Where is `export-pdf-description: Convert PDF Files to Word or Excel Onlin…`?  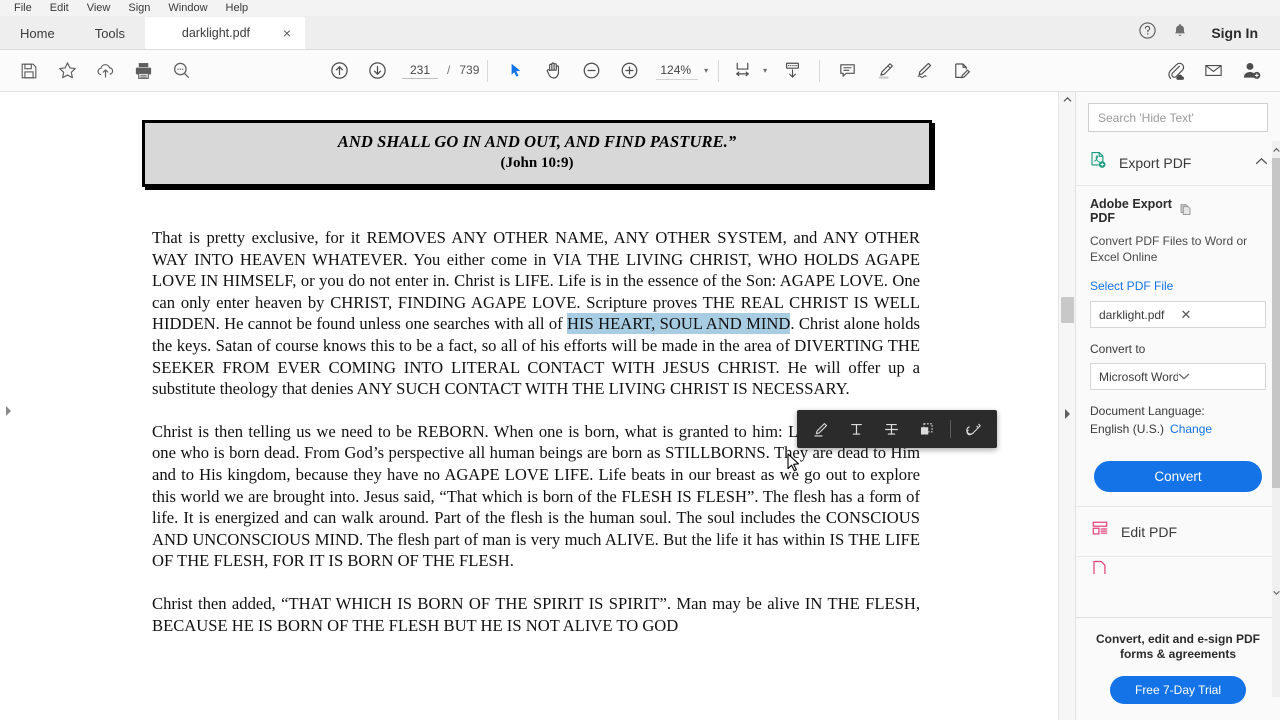
export-pdf-description: Convert PDF Files to Word or Excel Onlin… is located at coordinates (1169, 249).